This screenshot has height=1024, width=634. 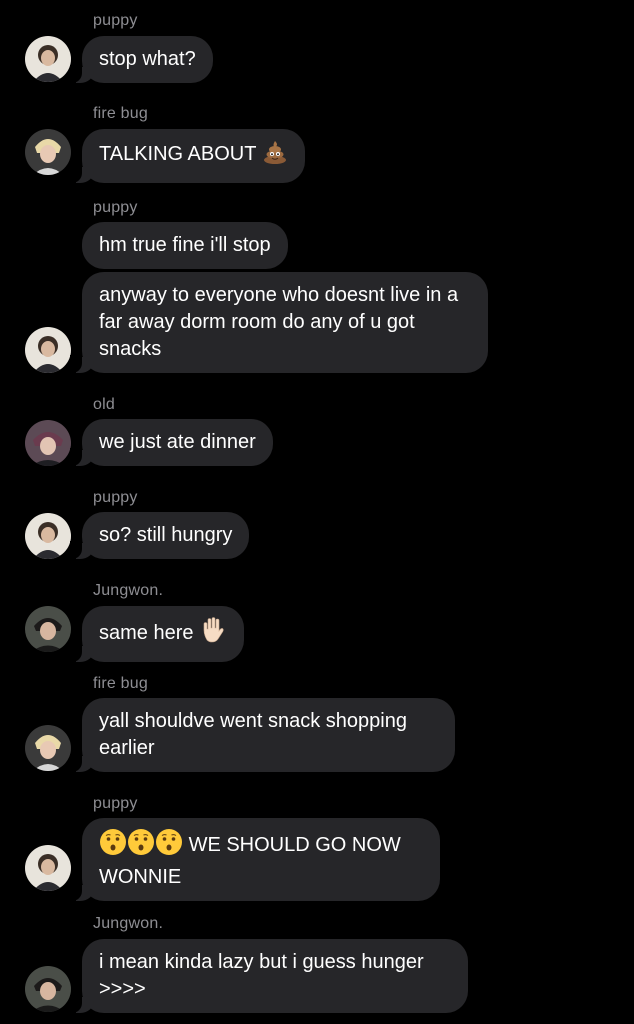 What do you see at coordinates (177, 442) in the screenshot?
I see `message-text: we just ate dinner` at bounding box center [177, 442].